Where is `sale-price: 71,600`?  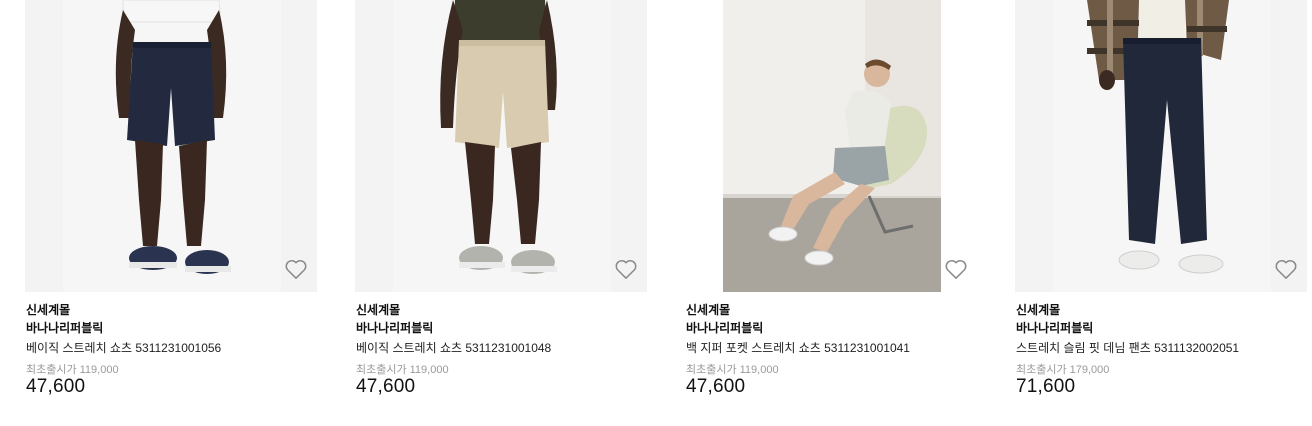 sale-price: 71,600 is located at coordinates (1046, 386).